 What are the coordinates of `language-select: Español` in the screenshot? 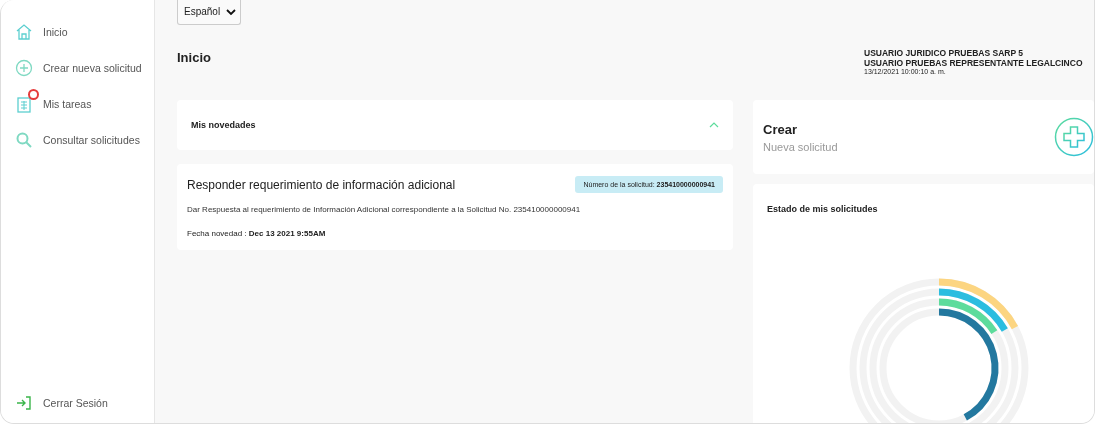 It's located at (209, 12).